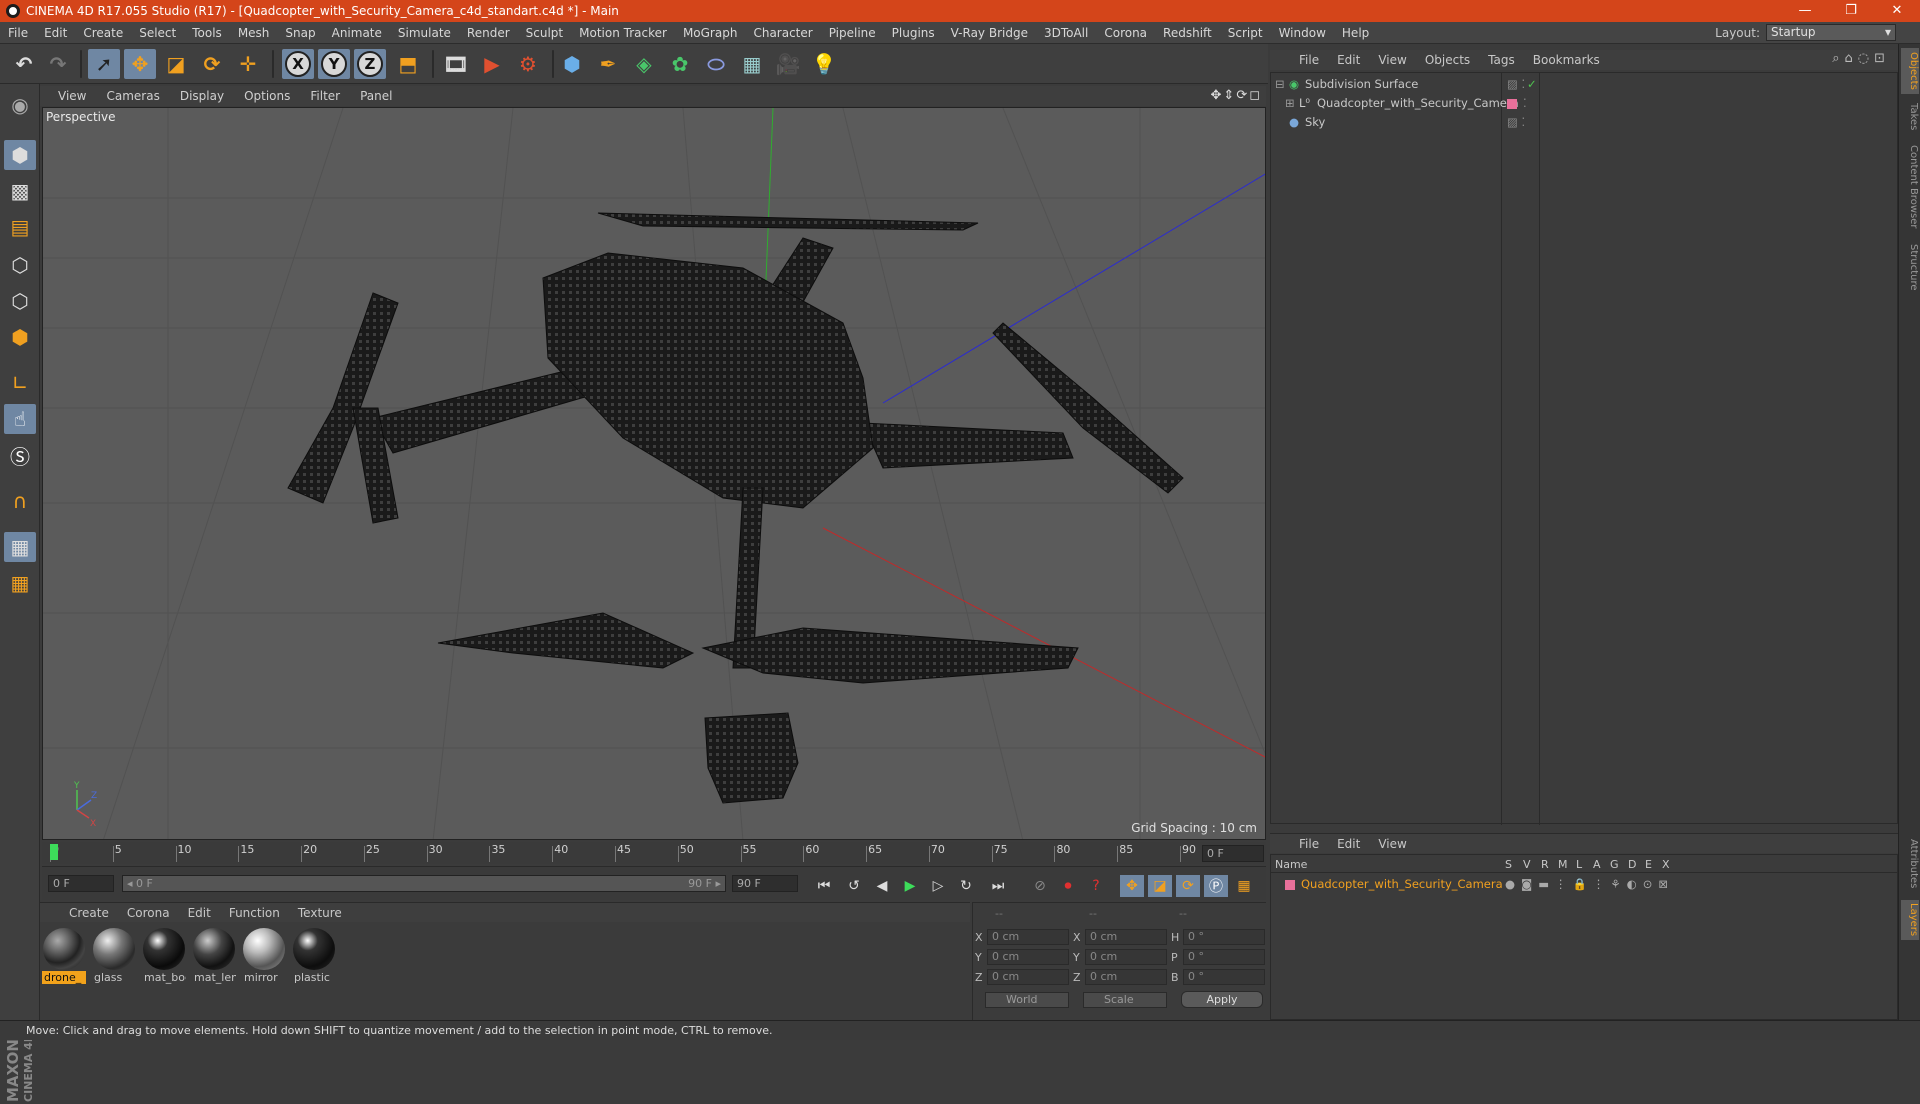 The width and height of the screenshot is (1920, 1104). Describe the element at coordinates (544, 33) in the screenshot. I see `menu-sculpt: Sculpt` at that location.